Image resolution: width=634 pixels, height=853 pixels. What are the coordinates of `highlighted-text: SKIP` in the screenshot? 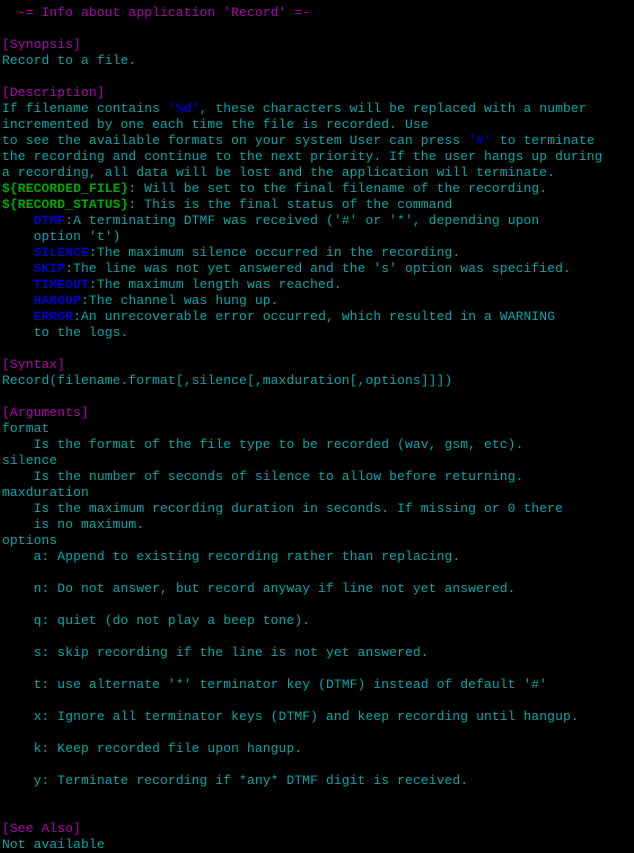 It's located at (49, 268).